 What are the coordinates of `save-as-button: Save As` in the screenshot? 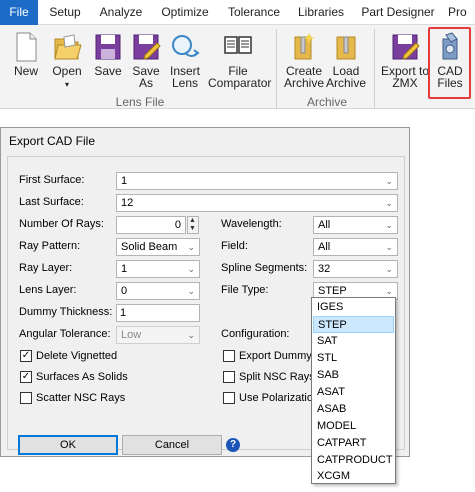 It's located at (146, 59).